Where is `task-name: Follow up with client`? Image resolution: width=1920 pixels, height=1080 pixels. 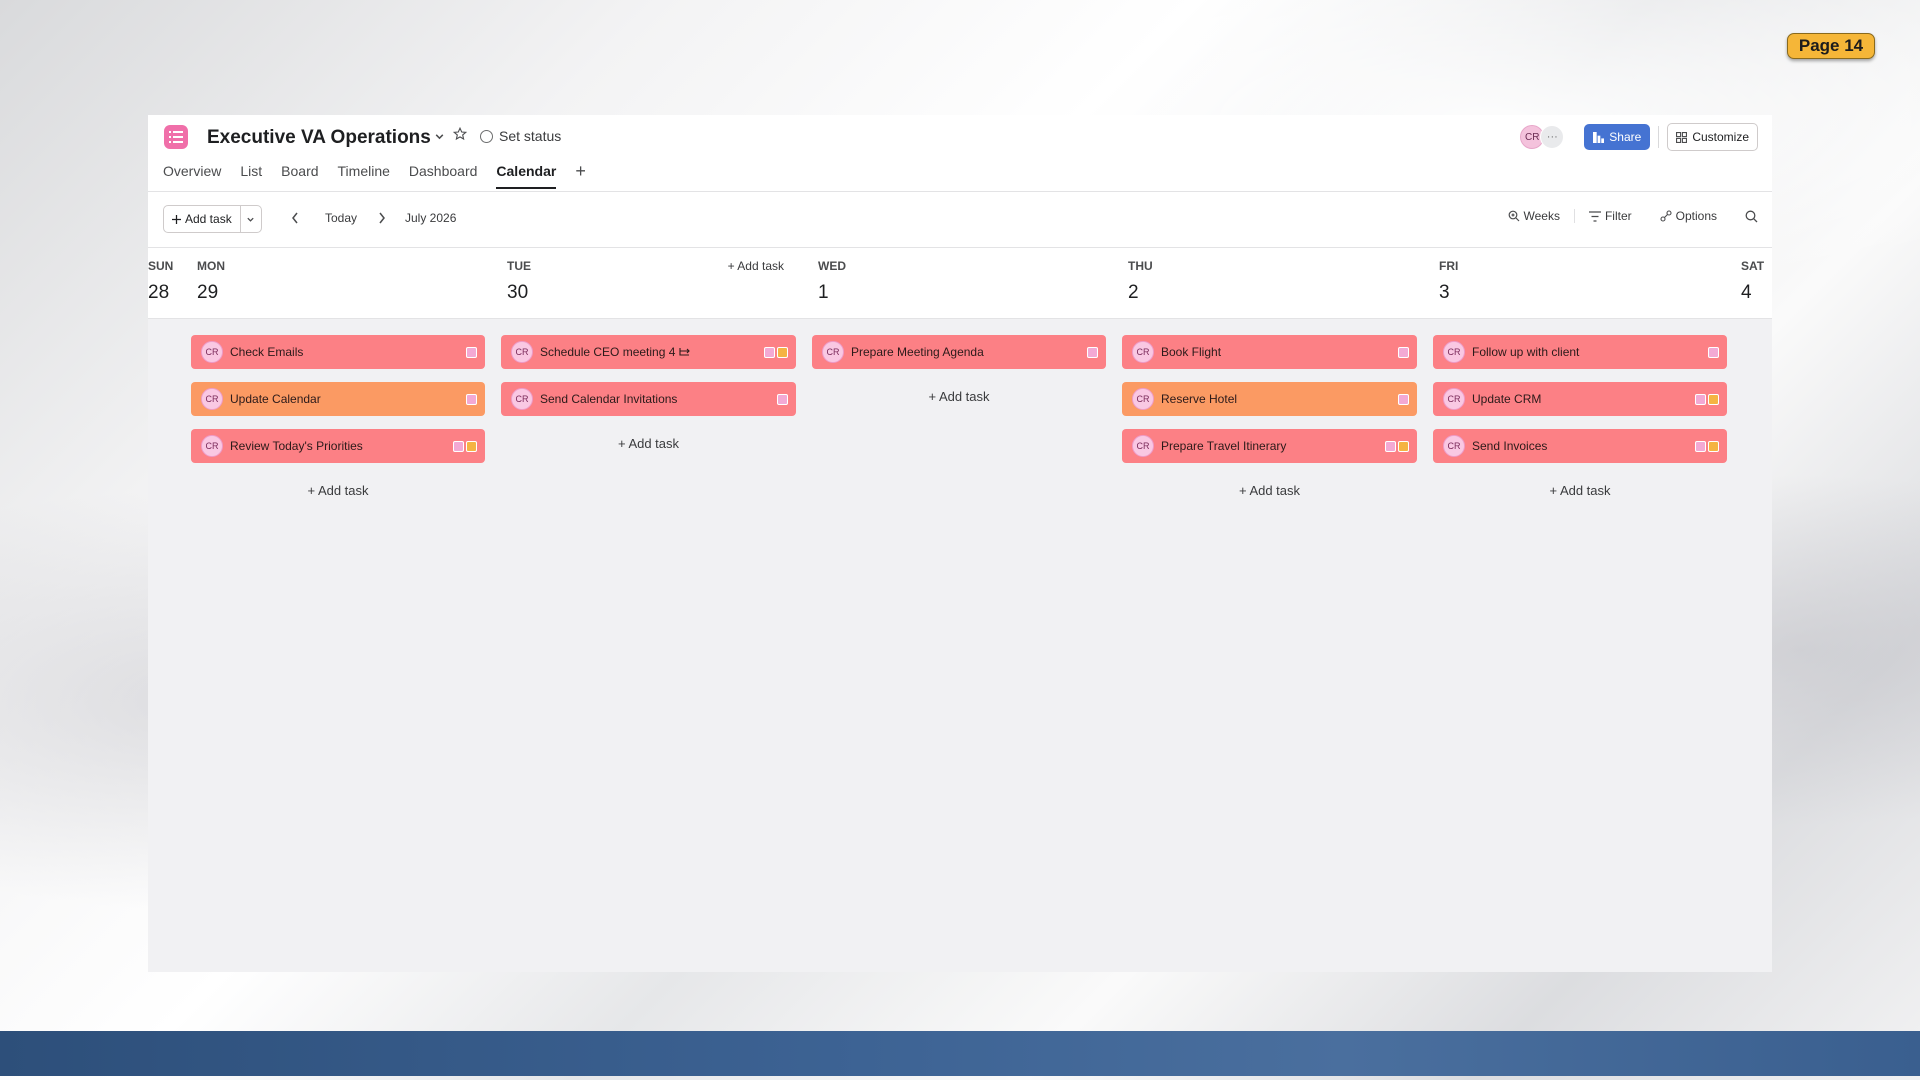 task-name: Follow up with client is located at coordinates (1526, 352).